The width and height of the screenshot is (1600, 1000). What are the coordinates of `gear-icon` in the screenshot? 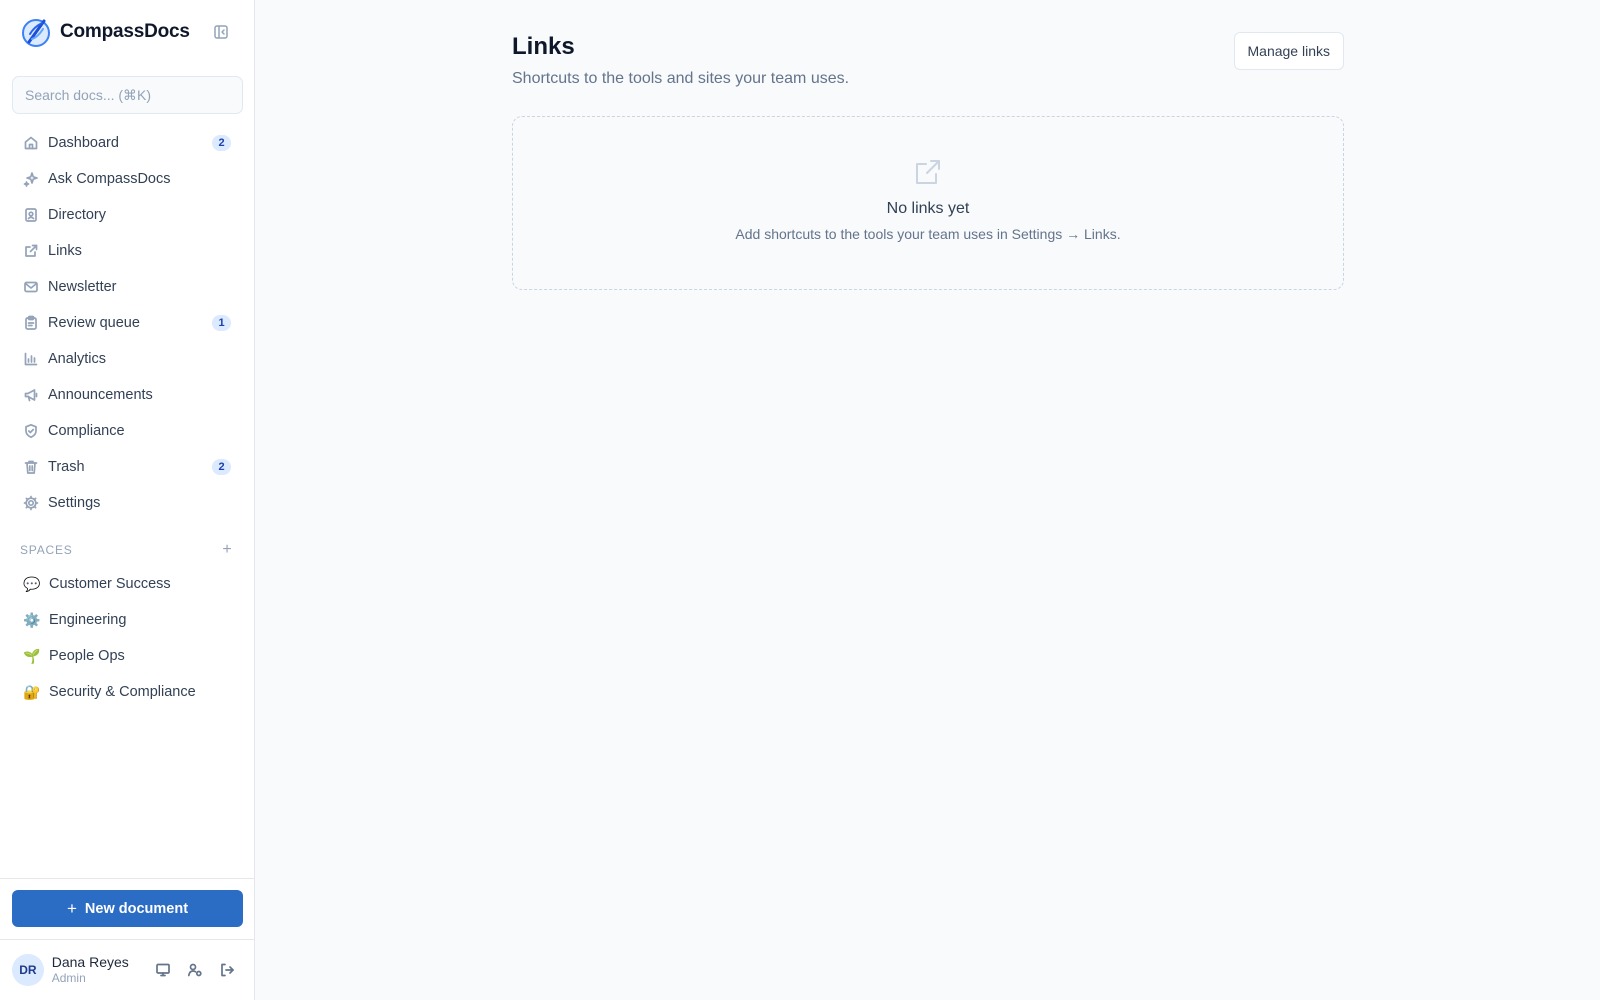 It's located at (31, 503).